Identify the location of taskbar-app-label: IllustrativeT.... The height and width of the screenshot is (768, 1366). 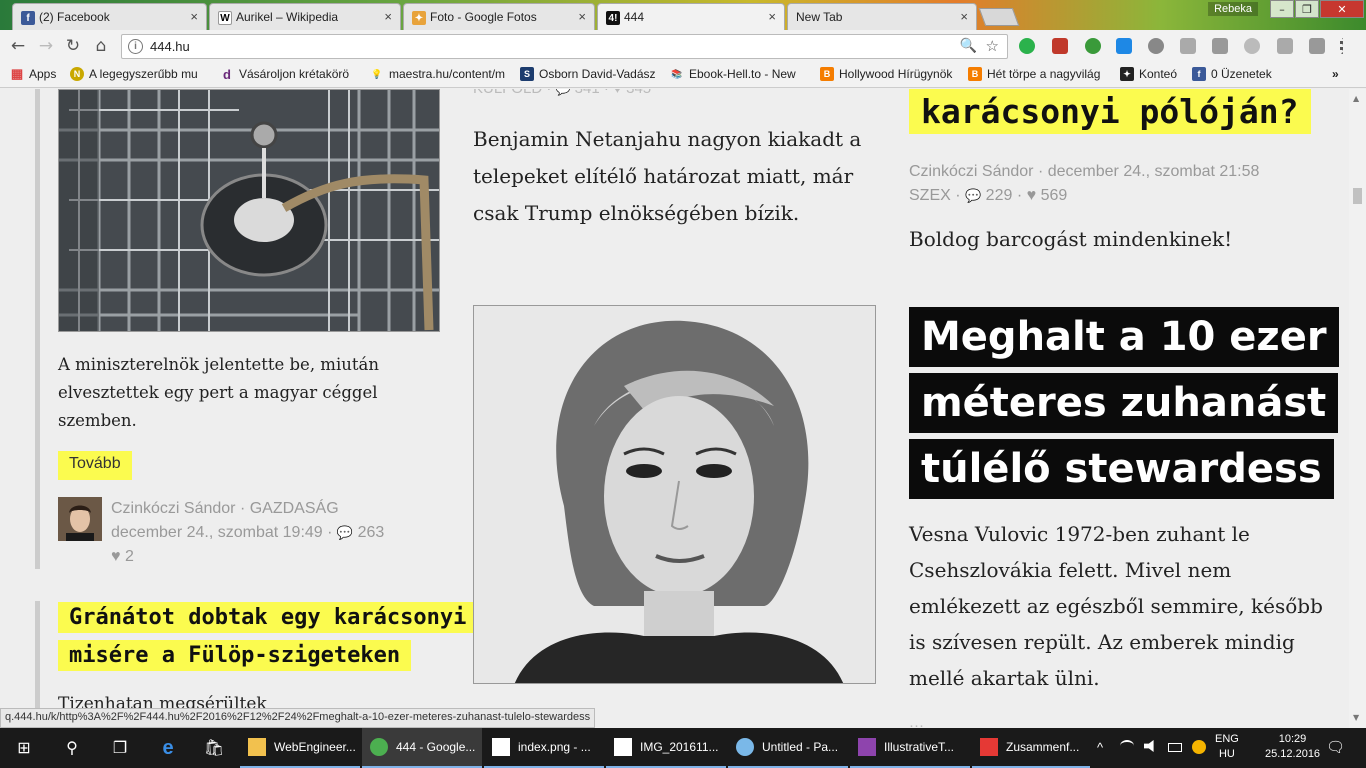
(919, 747).